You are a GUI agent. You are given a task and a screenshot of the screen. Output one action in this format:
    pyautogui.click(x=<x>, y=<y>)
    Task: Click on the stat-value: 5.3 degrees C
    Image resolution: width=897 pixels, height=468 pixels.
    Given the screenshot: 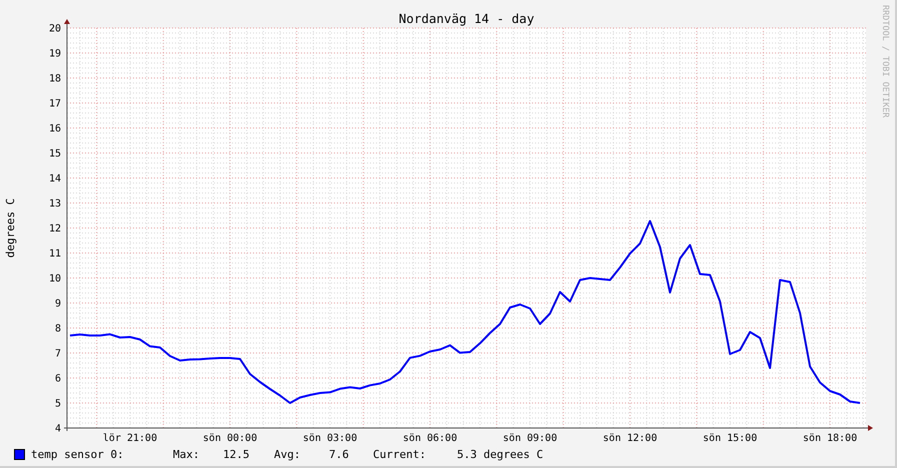 What is the action you would take?
    pyautogui.click(x=500, y=454)
    